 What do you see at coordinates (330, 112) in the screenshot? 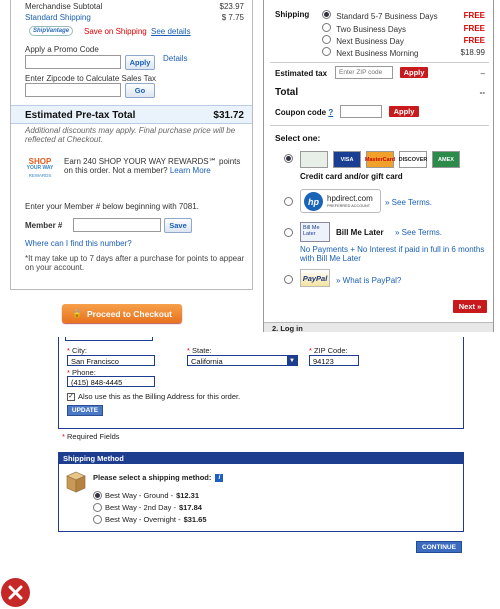
I see `coupon-help-link: ?` at bounding box center [330, 112].